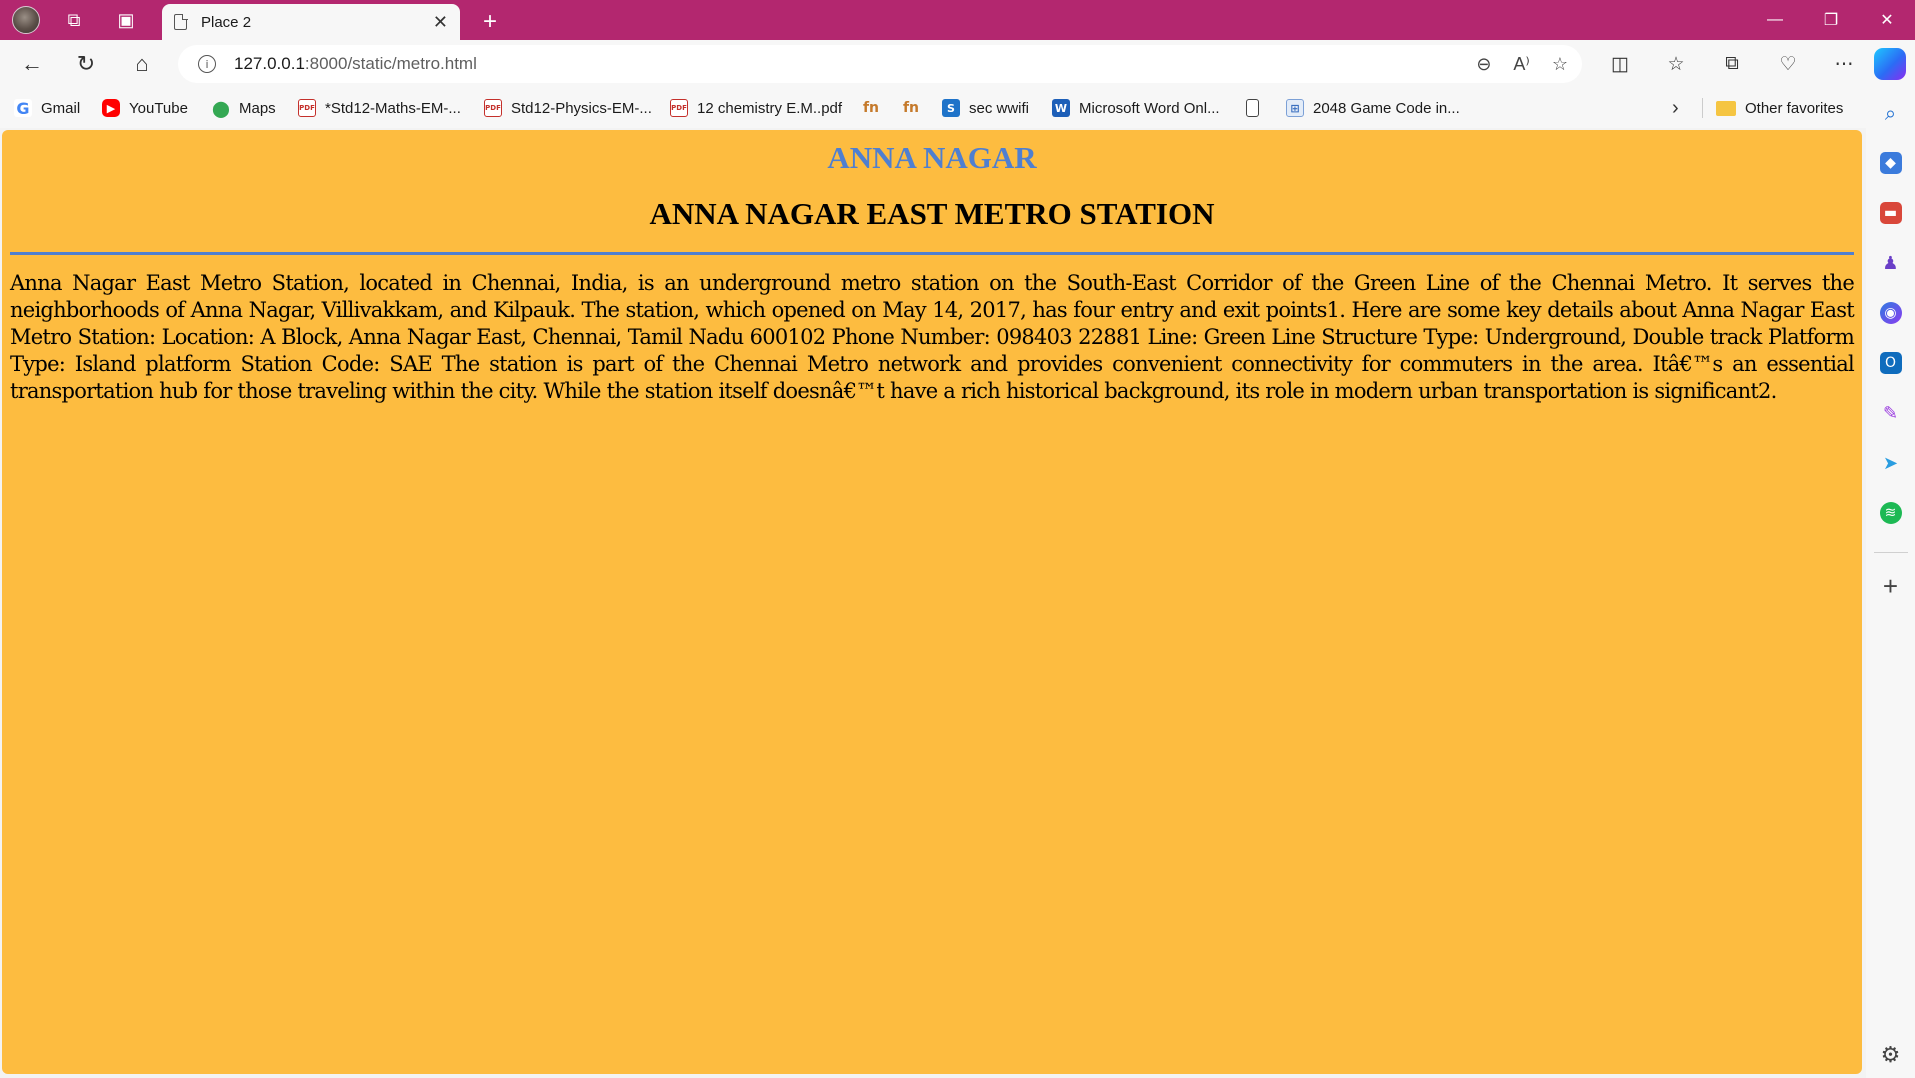 The image size is (1915, 1078). What do you see at coordinates (1890, 313) in the screenshot?
I see `microsoft365-icon: ◉` at bounding box center [1890, 313].